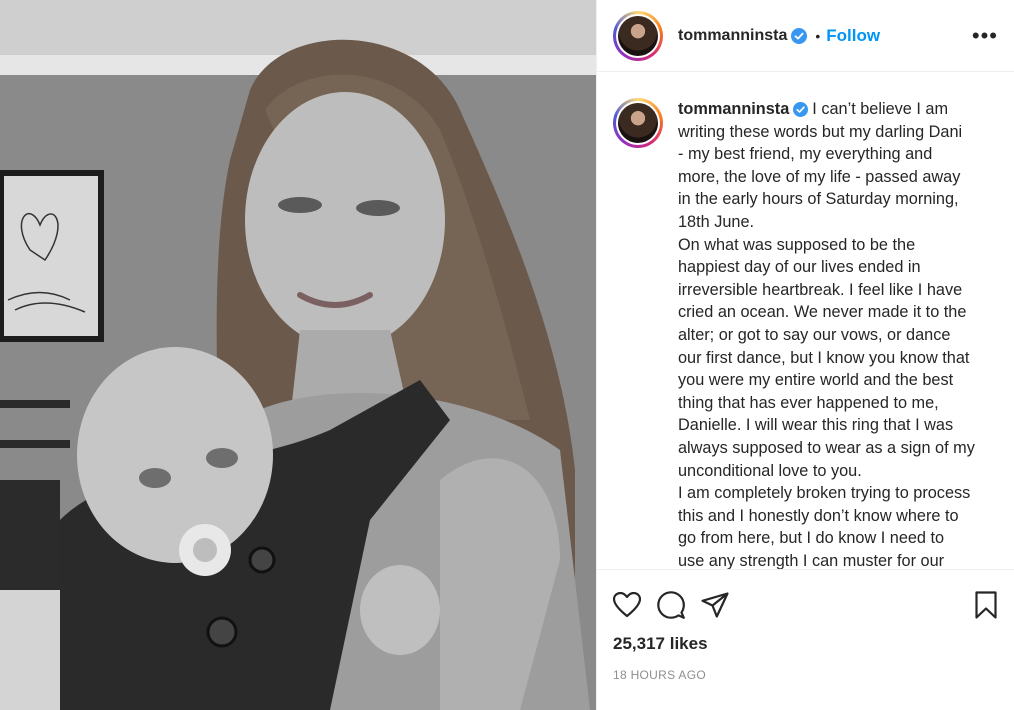 The height and width of the screenshot is (710, 1014). I want to click on avatar-inner, so click(638, 35).